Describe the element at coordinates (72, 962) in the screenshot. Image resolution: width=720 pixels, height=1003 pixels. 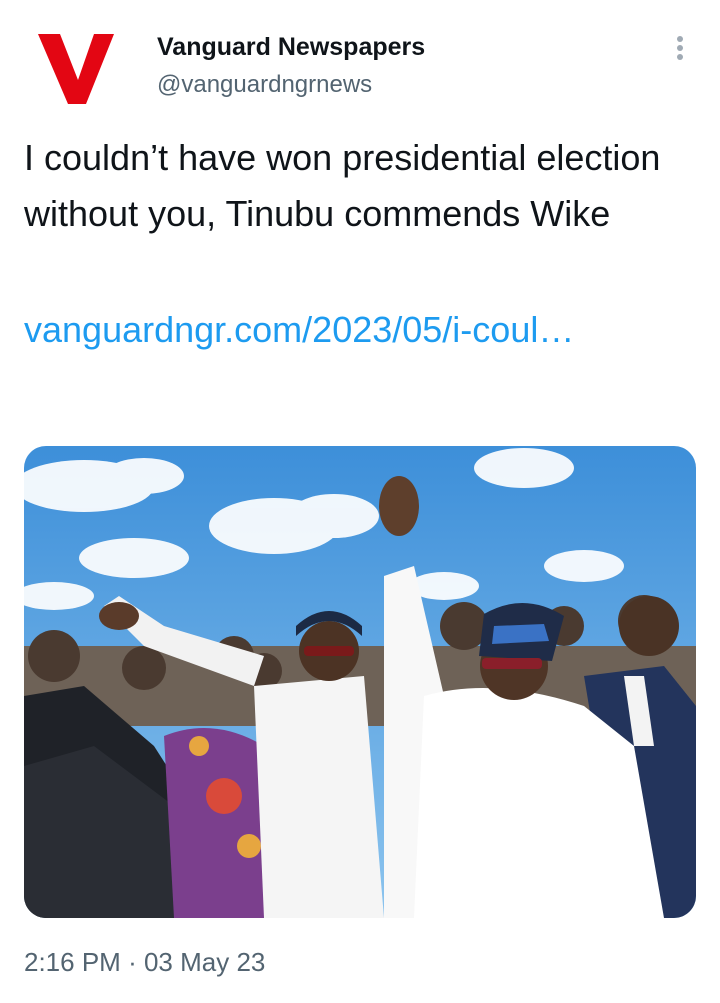
I see `tweet-time: 2:16 PM` at that location.